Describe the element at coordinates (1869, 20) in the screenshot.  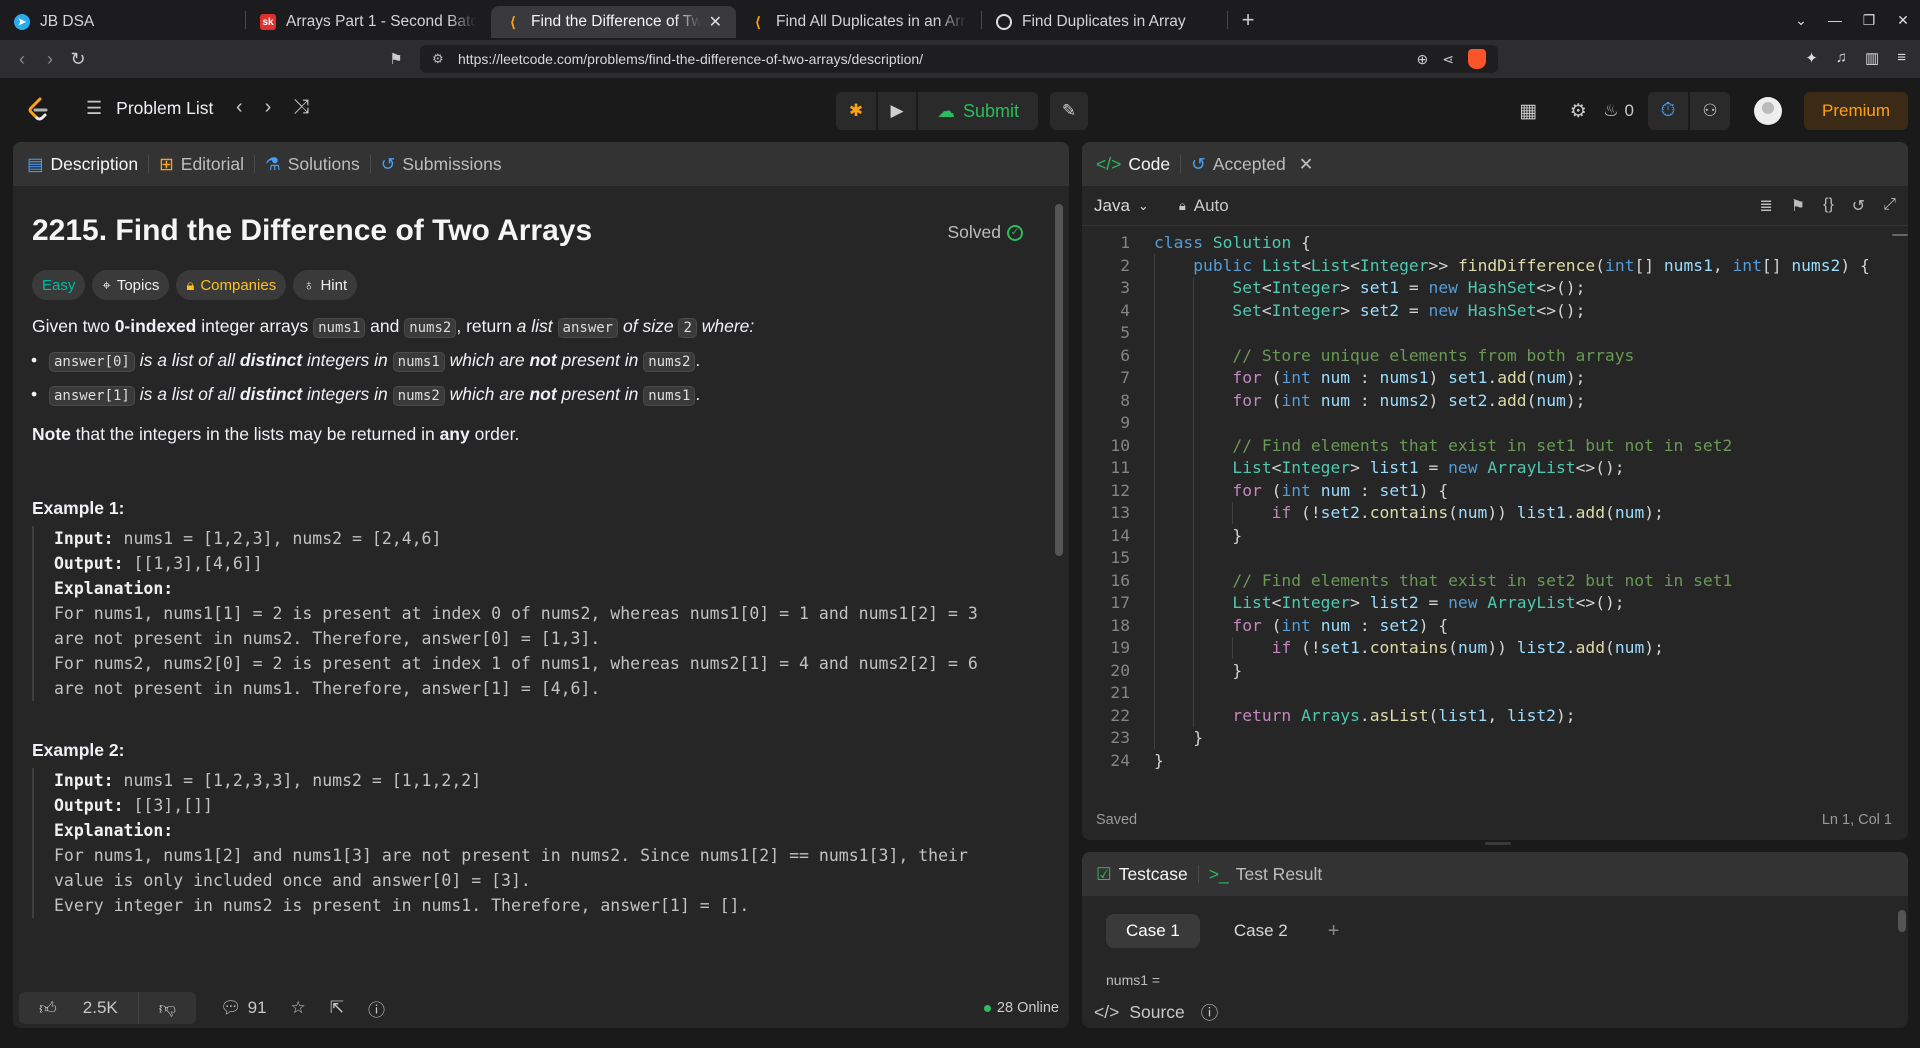
I see `maximize-icon: ❐` at that location.